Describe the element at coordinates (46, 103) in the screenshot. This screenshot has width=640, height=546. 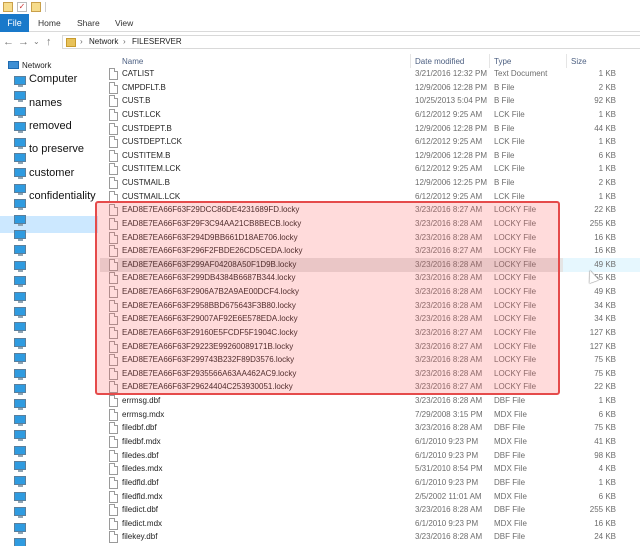
I see `redaction-note: names` at that location.